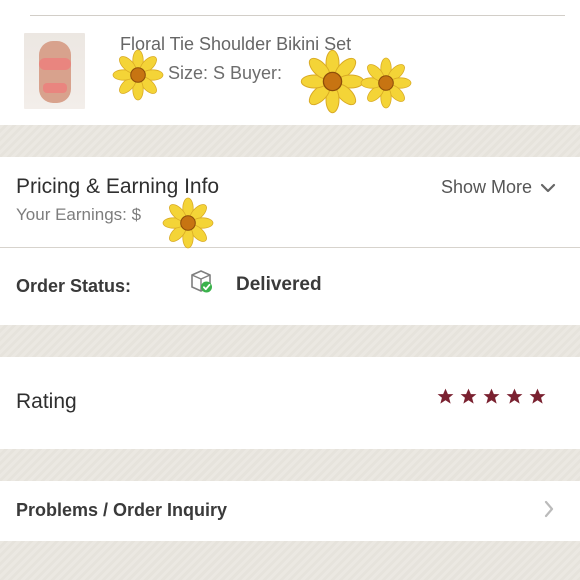 Image resolution: width=580 pixels, height=580 pixels. What do you see at coordinates (549, 509) in the screenshot?
I see `chevron-right-icon` at bounding box center [549, 509].